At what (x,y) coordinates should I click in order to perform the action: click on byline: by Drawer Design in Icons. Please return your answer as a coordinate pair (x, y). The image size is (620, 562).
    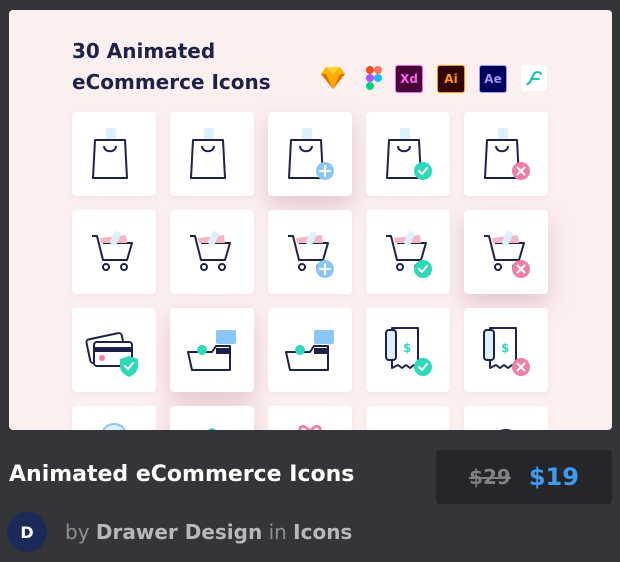
    Looking at the image, I should click on (208, 532).